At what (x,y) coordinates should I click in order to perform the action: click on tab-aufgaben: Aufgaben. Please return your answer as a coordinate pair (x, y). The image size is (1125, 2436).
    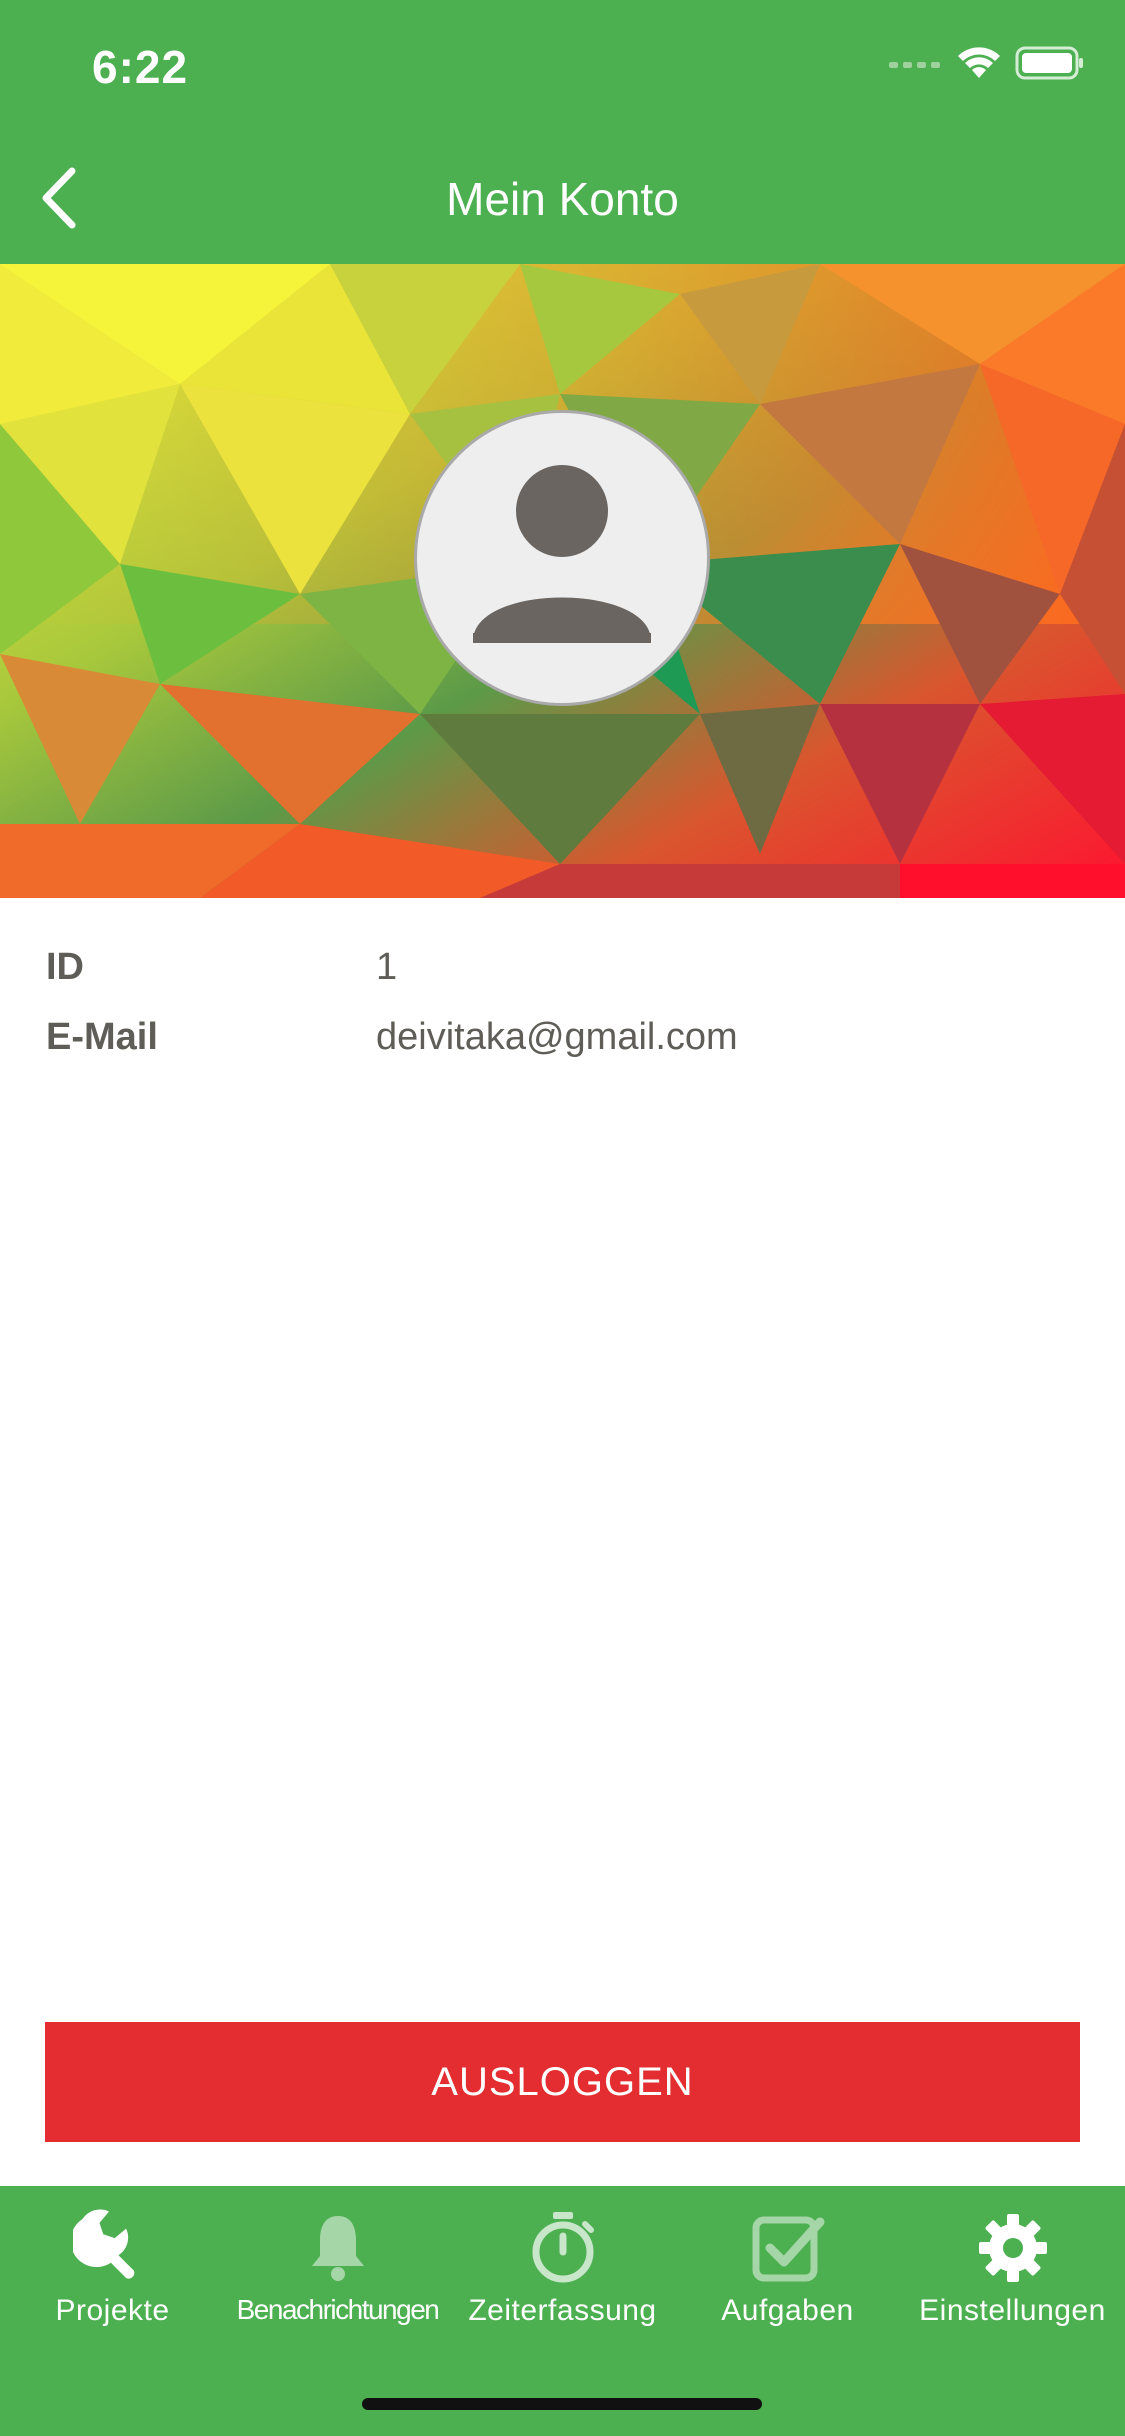
    Looking at the image, I should click on (787, 2266).